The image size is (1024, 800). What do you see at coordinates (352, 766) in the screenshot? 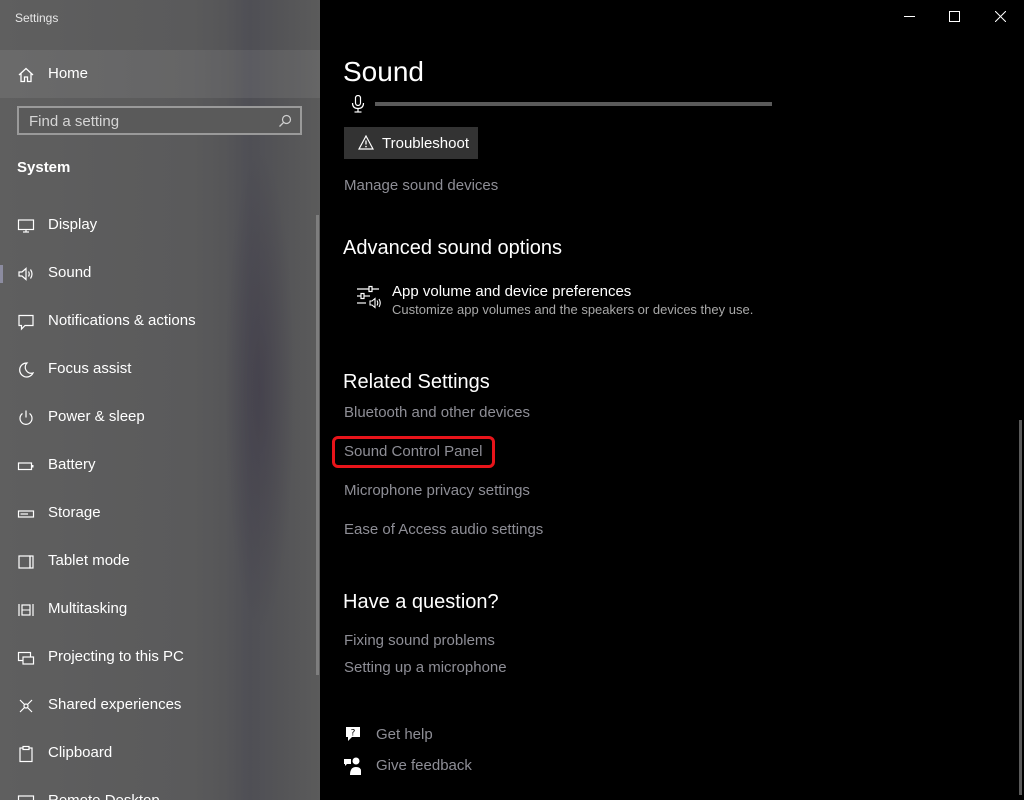
I see `feedback-icon` at bounding box center [352, 766].